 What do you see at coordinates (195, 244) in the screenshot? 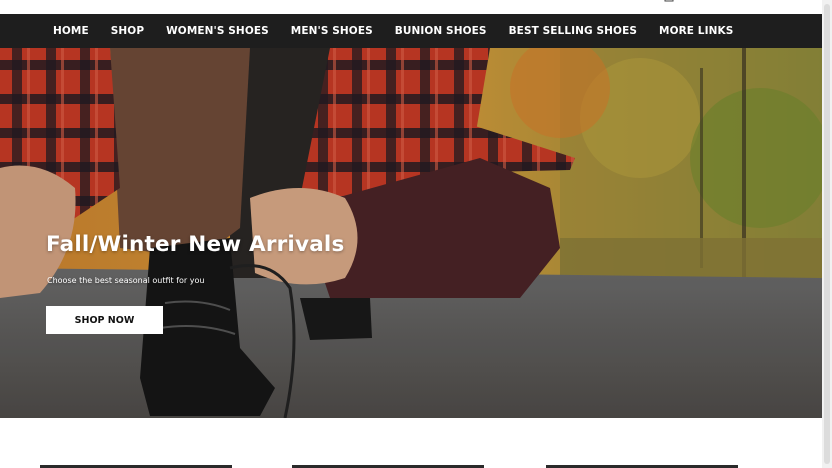
I see `hero-title: Fall/Winter New Arrivals` at bounding box center [195, 244].